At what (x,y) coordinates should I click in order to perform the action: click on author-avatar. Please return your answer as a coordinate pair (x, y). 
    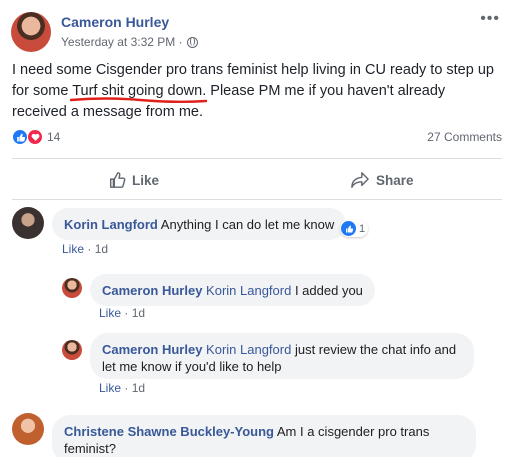
    Looking at the image, I should click on (31, 32).